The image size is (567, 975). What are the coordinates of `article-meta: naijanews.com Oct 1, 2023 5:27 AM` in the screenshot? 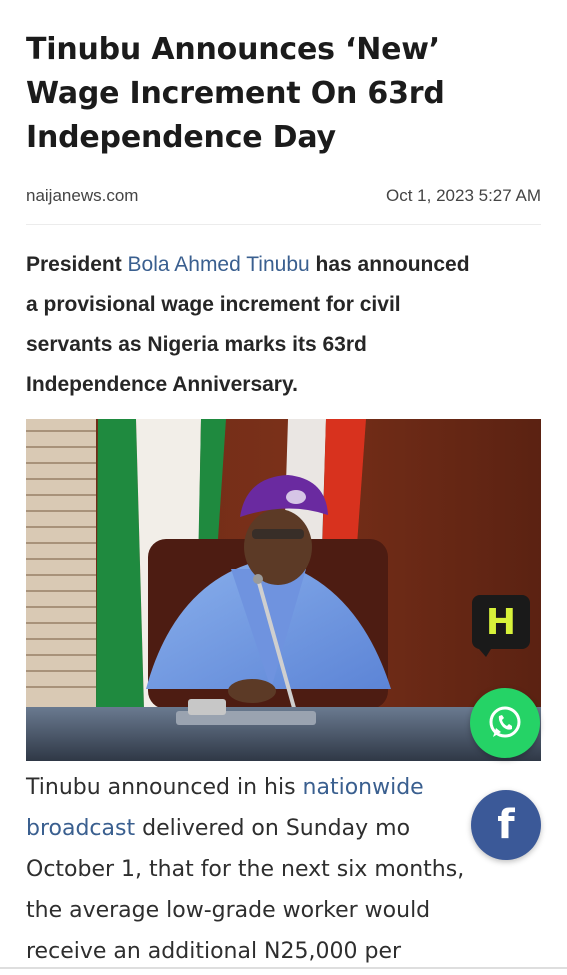 It's located at (283, 205).